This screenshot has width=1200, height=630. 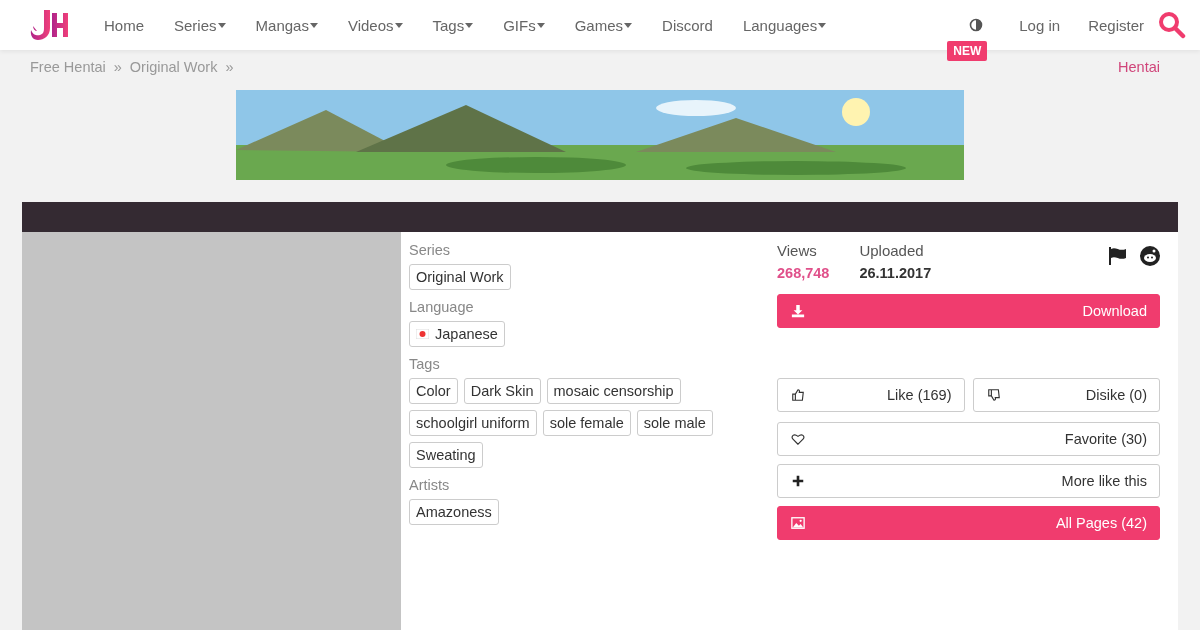 I want to click on new-badge: NEW, so click(x=967, y=51).